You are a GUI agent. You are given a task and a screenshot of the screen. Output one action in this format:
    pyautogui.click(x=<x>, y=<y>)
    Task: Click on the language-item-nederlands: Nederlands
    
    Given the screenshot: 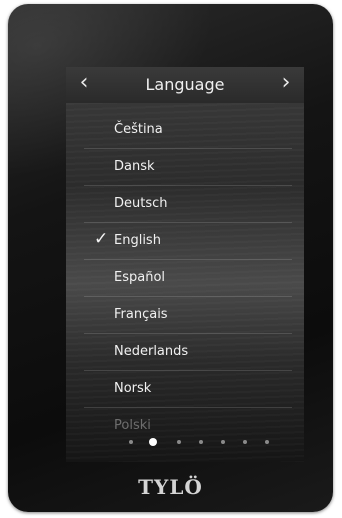 What is the action you would take?
    pyautogui.click(x=188, y=352)
    